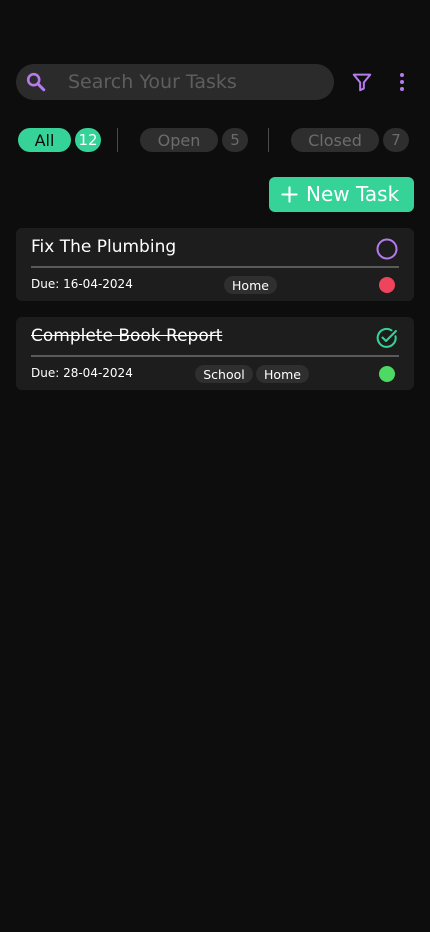  I want to click on search-bar, so click(175, 82).